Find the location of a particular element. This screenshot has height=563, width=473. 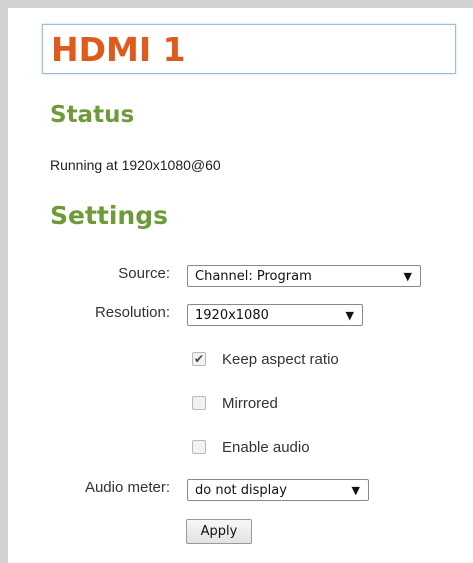

status-heading: Status is located at coordinates (92, 115).